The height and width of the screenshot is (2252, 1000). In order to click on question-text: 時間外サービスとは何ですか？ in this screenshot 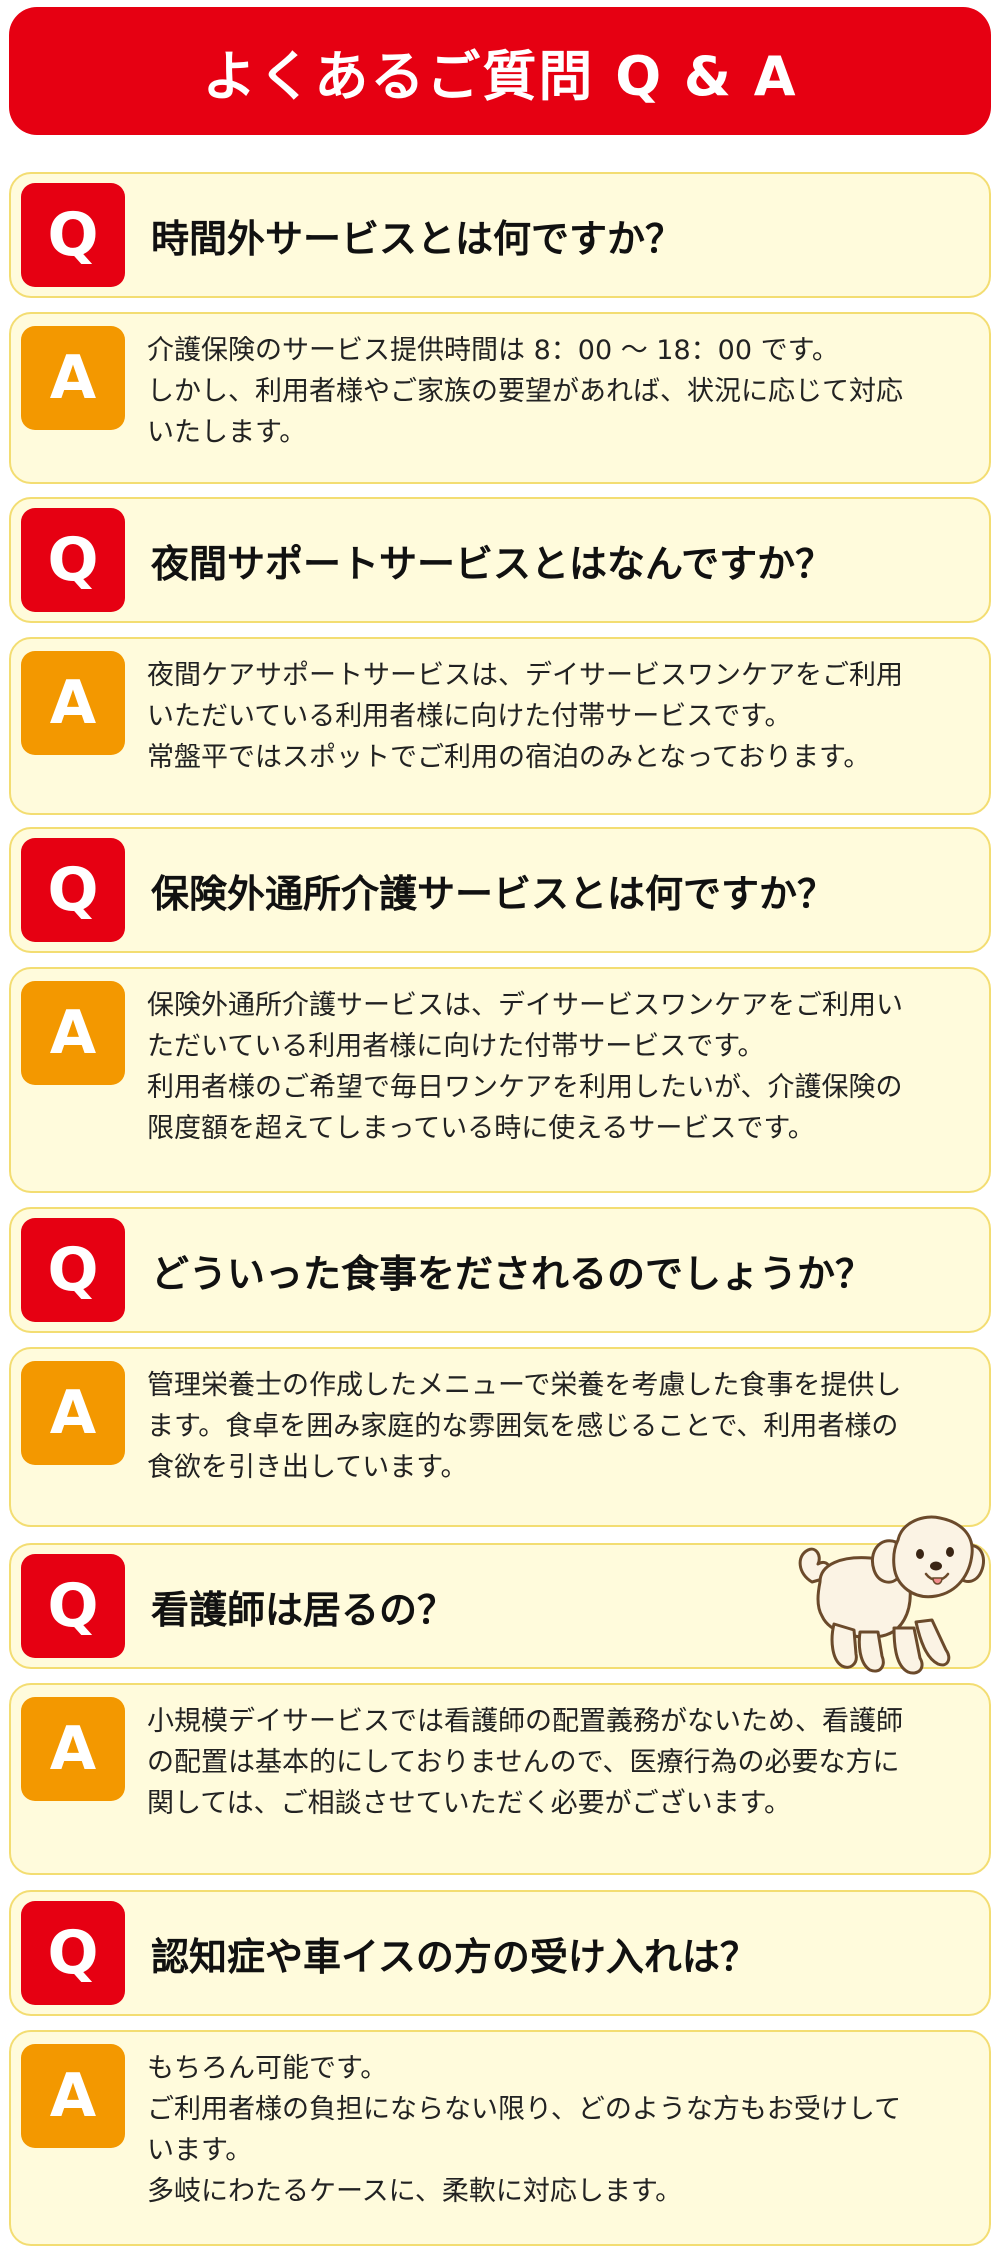, I will do `click(417, 238)`.